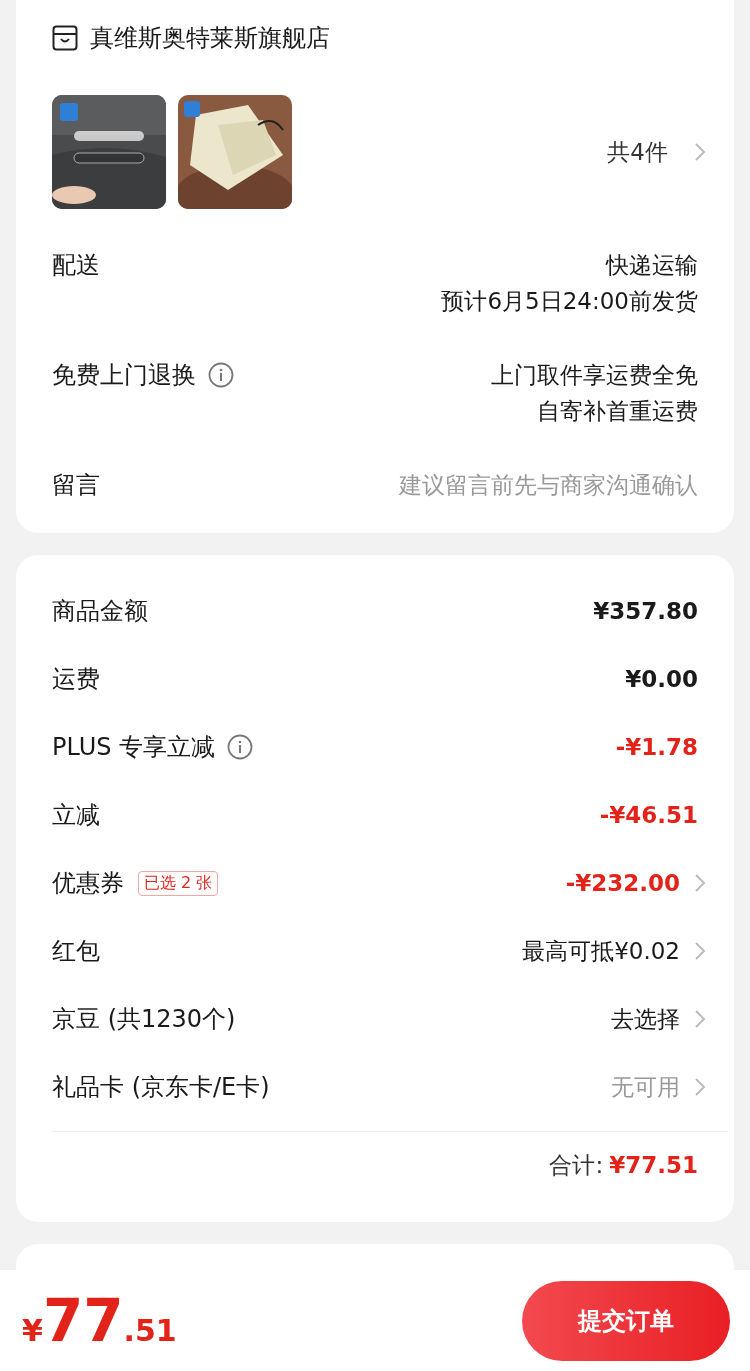 The width and height of the screenshot is (750, 1371). What do you see at coordinates (626, 1320) in the screenshot?
I see `submit-order-button: 提交订单` at bounding box center [626, 1320].